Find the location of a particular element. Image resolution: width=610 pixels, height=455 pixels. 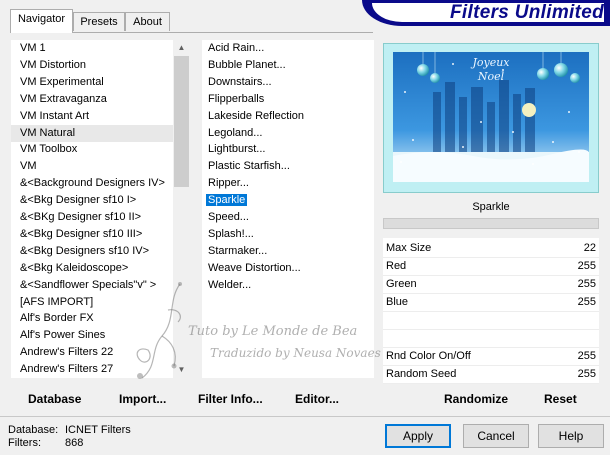

tab-about: About is located at coordinates (147, 21).